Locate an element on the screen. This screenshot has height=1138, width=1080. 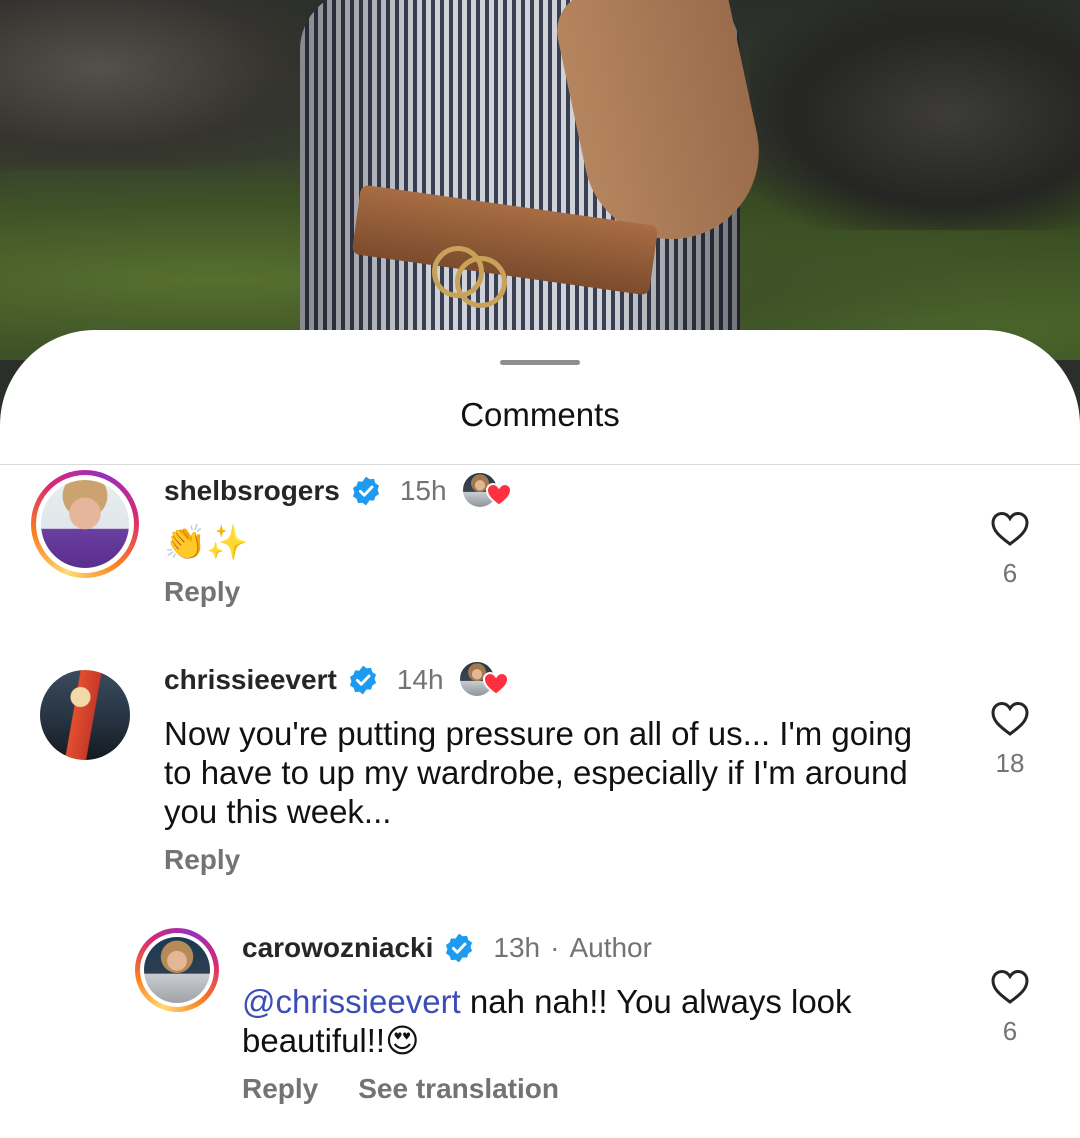
comment-actions: Reply See translation is located at coordinates (400, 1089).